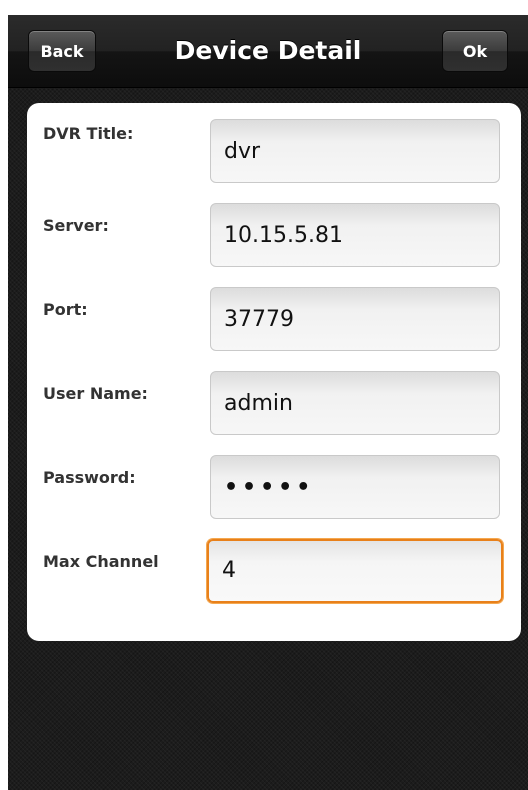  Describe the element at coordinates (355, 487) in the screenshot. I see `password-field: •••••` at that location.